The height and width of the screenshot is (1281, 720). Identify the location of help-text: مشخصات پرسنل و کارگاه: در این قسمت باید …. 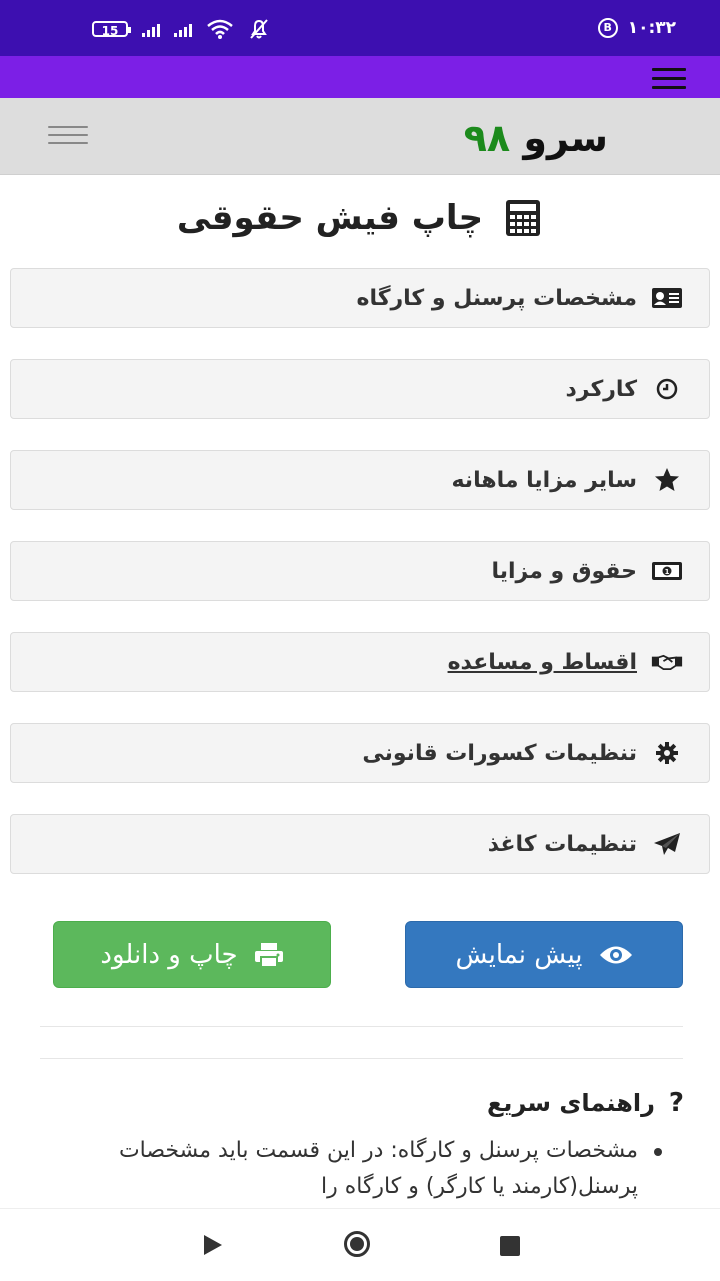
(365, 1169).